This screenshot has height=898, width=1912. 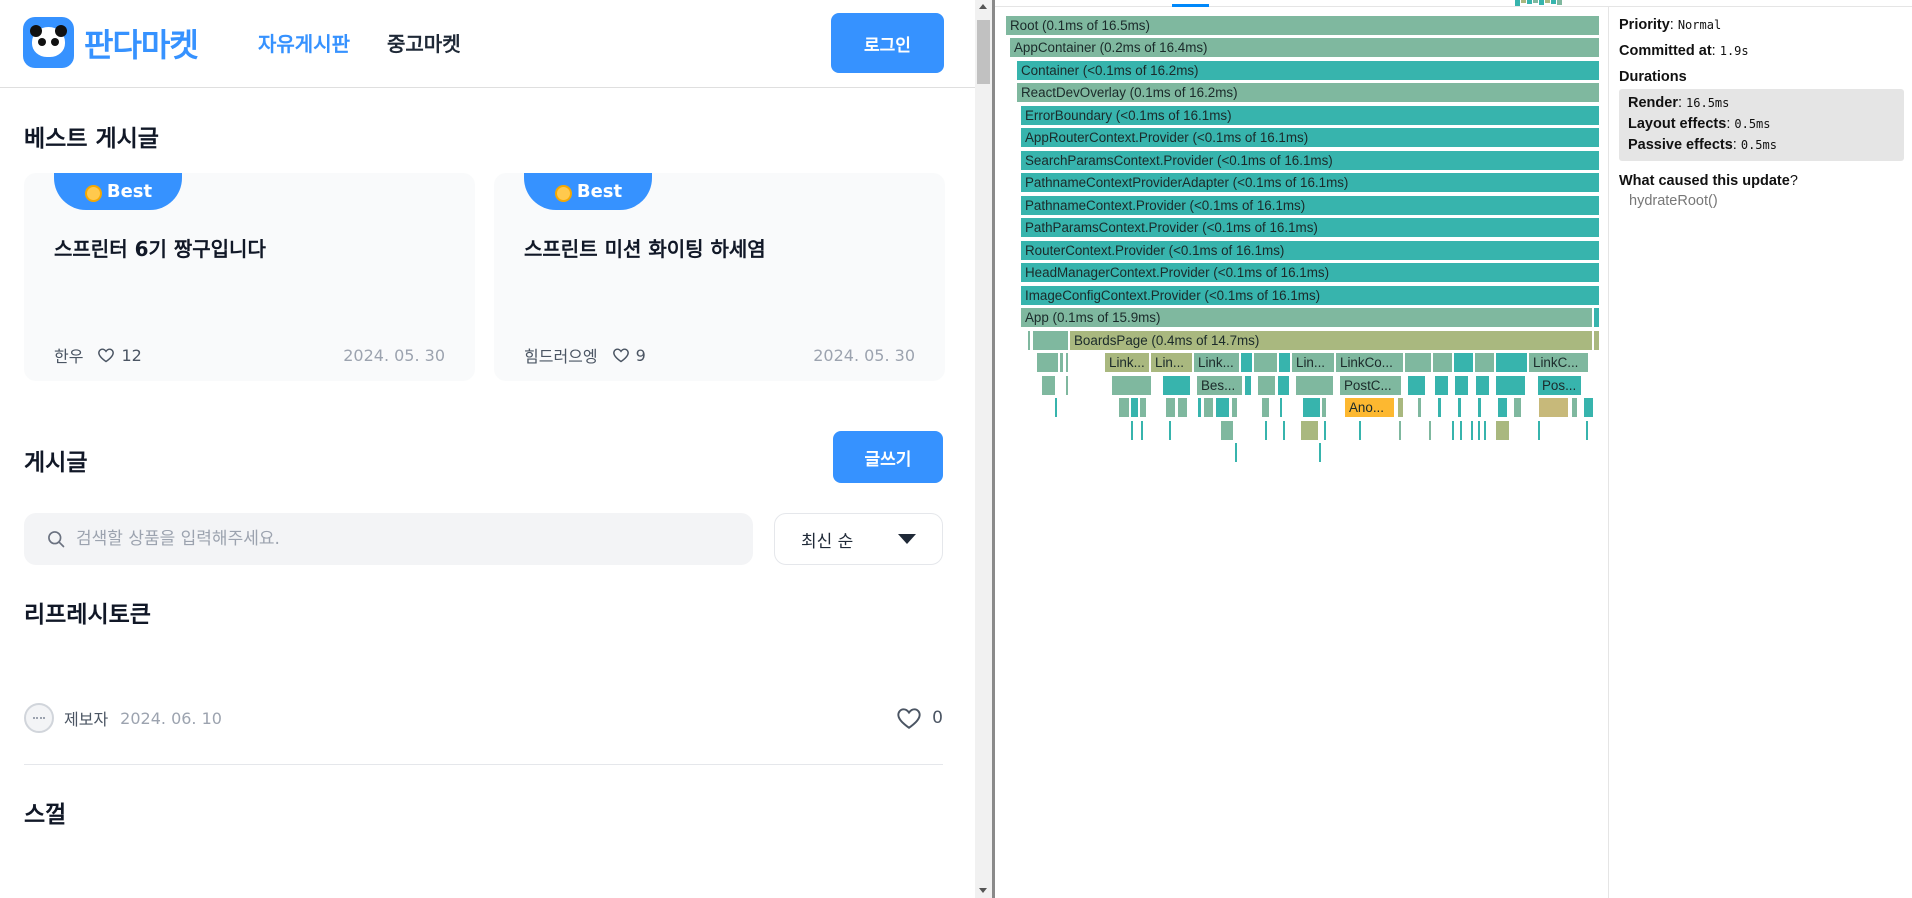 I want to click on logo: 판다마켓, so click(x=111, y=42).